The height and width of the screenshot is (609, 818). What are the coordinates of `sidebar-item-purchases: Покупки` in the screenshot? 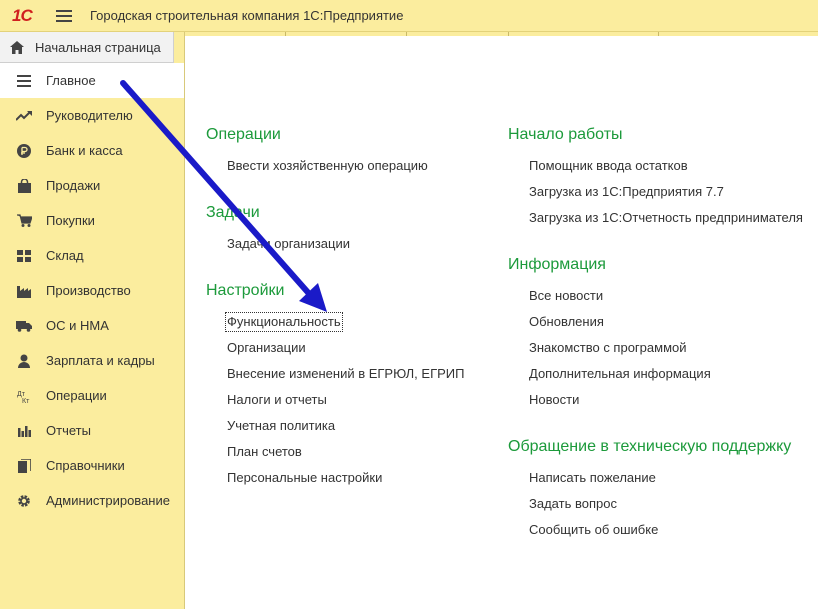 It's located at (92, 220).